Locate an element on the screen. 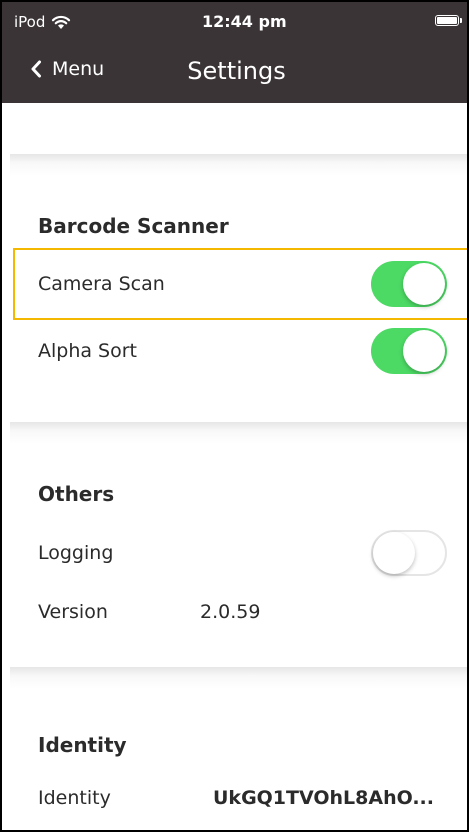  top-bar: iPod 12:44 pm Menu Settings is located at coordinates (234, 52).